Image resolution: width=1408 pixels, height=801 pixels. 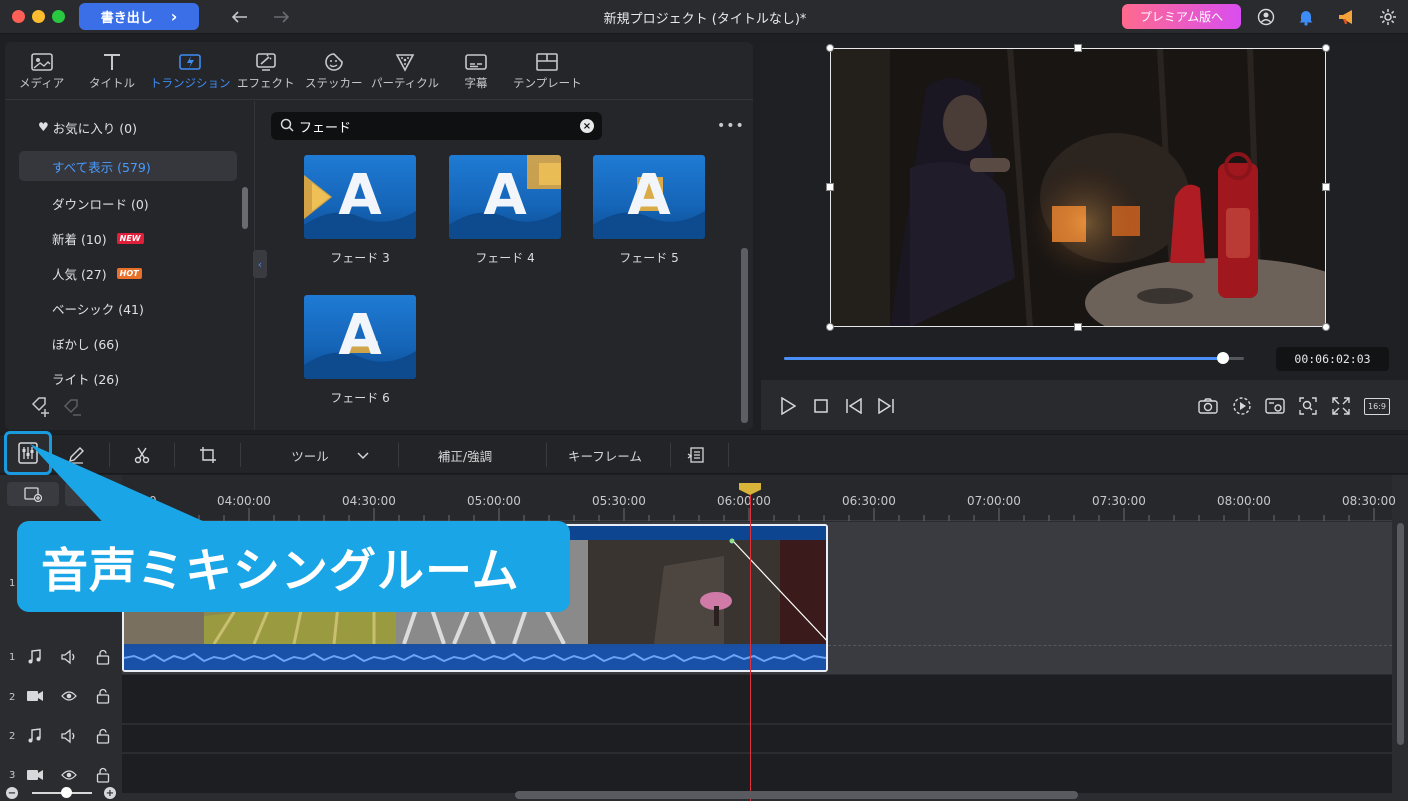 What do you see at coordinates (101, 167) in the screenshot?
I see `sidebar-item-label: すべて表示 (579)` at bounding box center [101, 167].